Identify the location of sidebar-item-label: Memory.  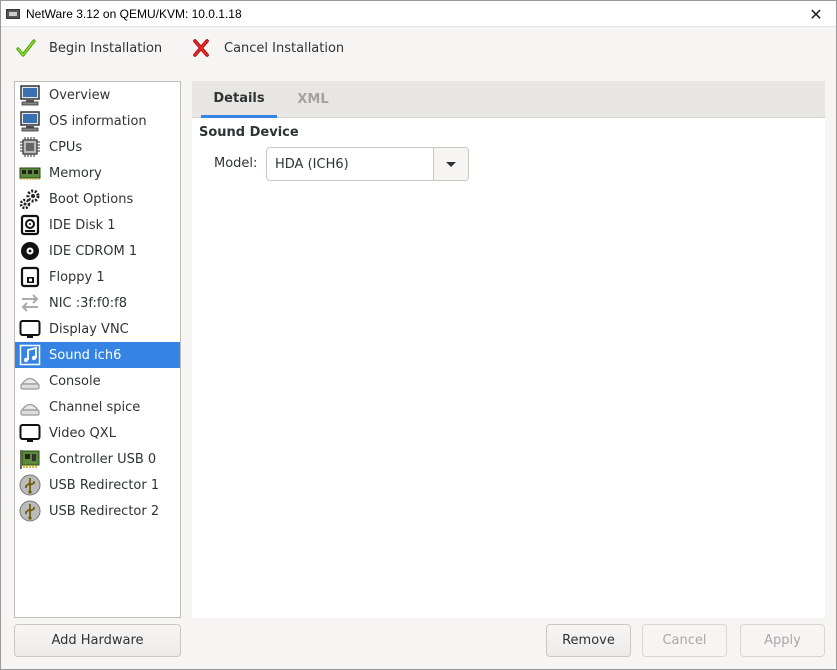
(75, 173).